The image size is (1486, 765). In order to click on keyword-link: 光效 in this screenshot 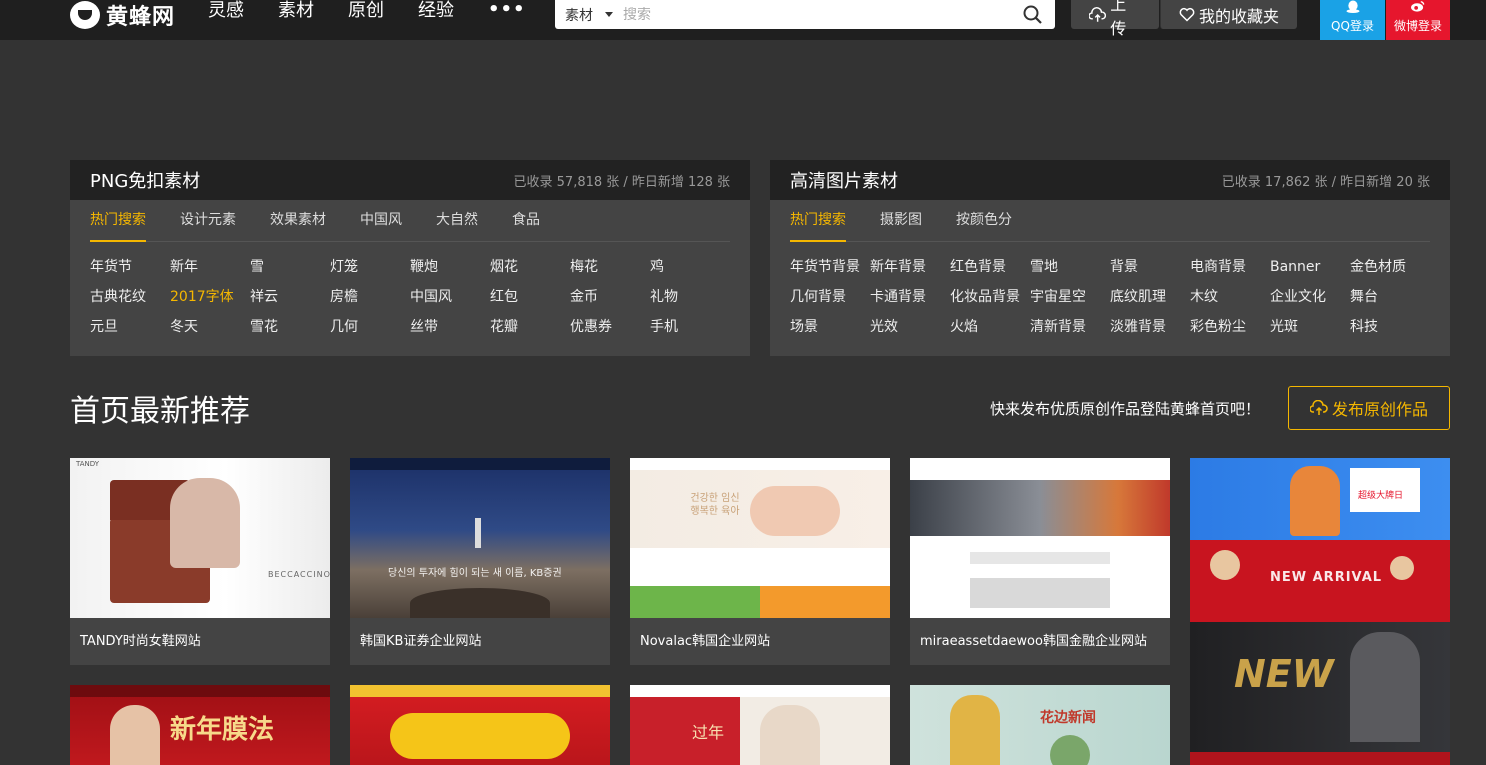, I will do `click(910, 331)`.